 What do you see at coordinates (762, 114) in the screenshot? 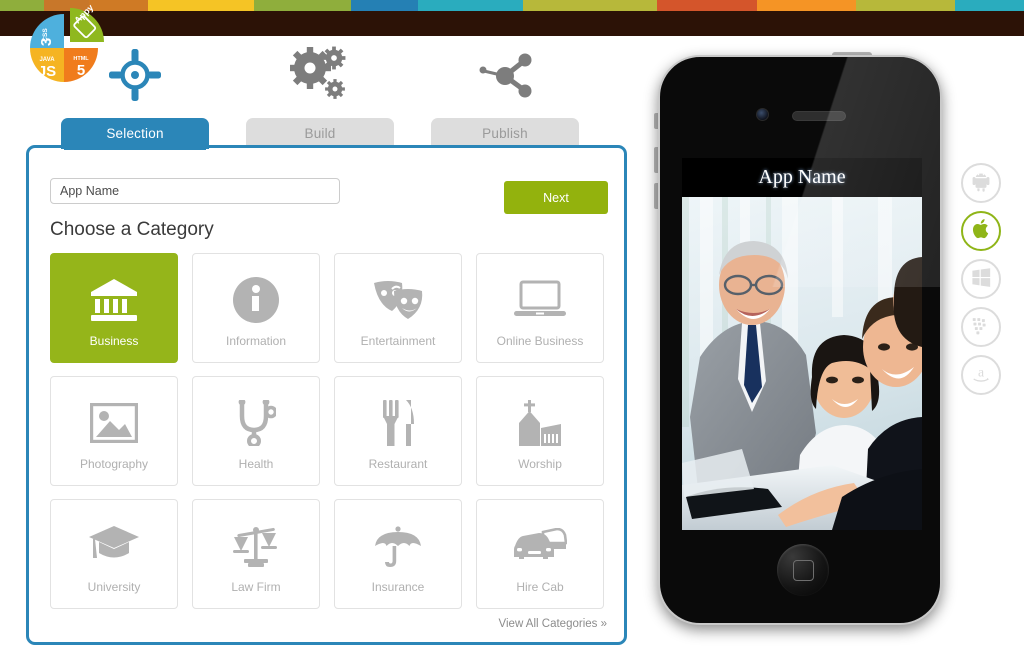
I see `front-camera-icon` at bounding box center [762, 114].